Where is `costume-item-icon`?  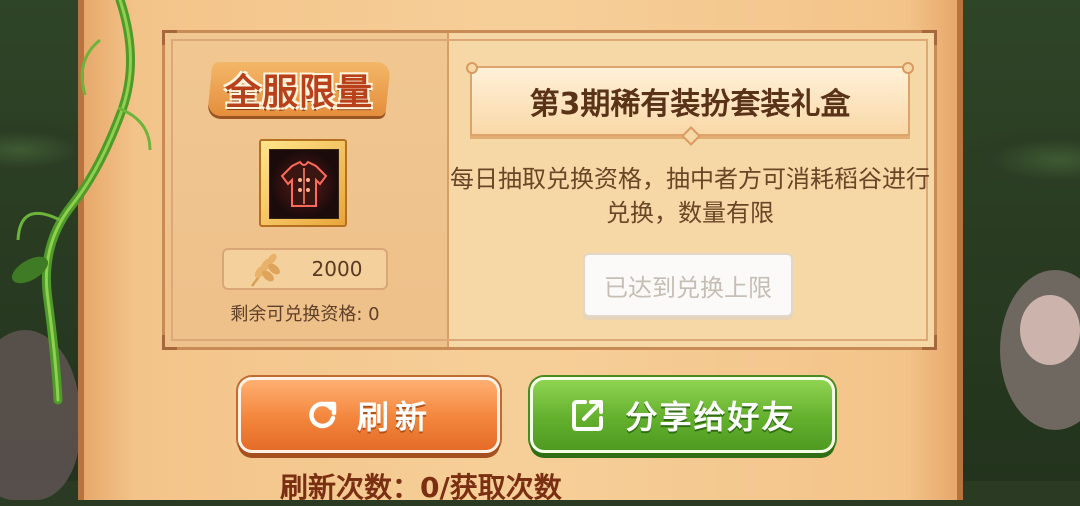
costume-item-icon is located at coordinates (304, 184).